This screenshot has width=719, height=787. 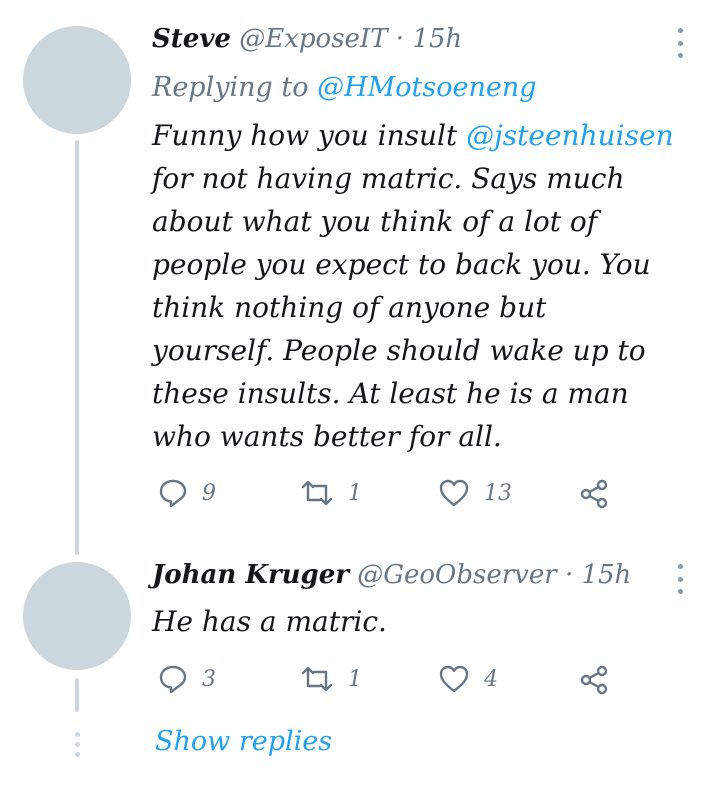 What do you see at coordinates (250, 575) in the screenshot?
I see `author-name: Johan Kruger` at bounding box center [250, 575].